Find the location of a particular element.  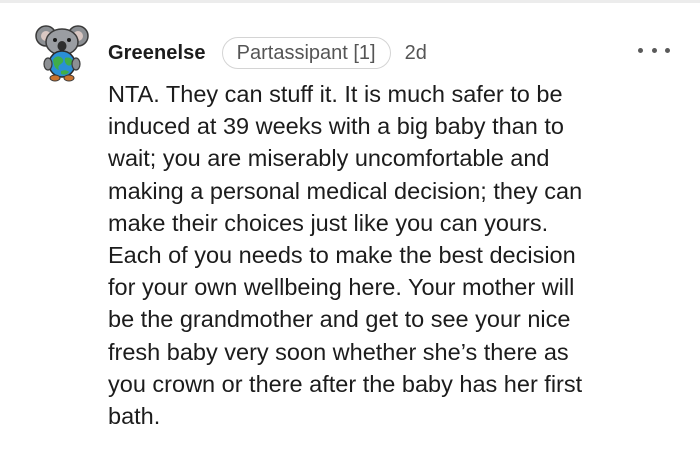

username: Greenelse is located at coordinates (157, 53).